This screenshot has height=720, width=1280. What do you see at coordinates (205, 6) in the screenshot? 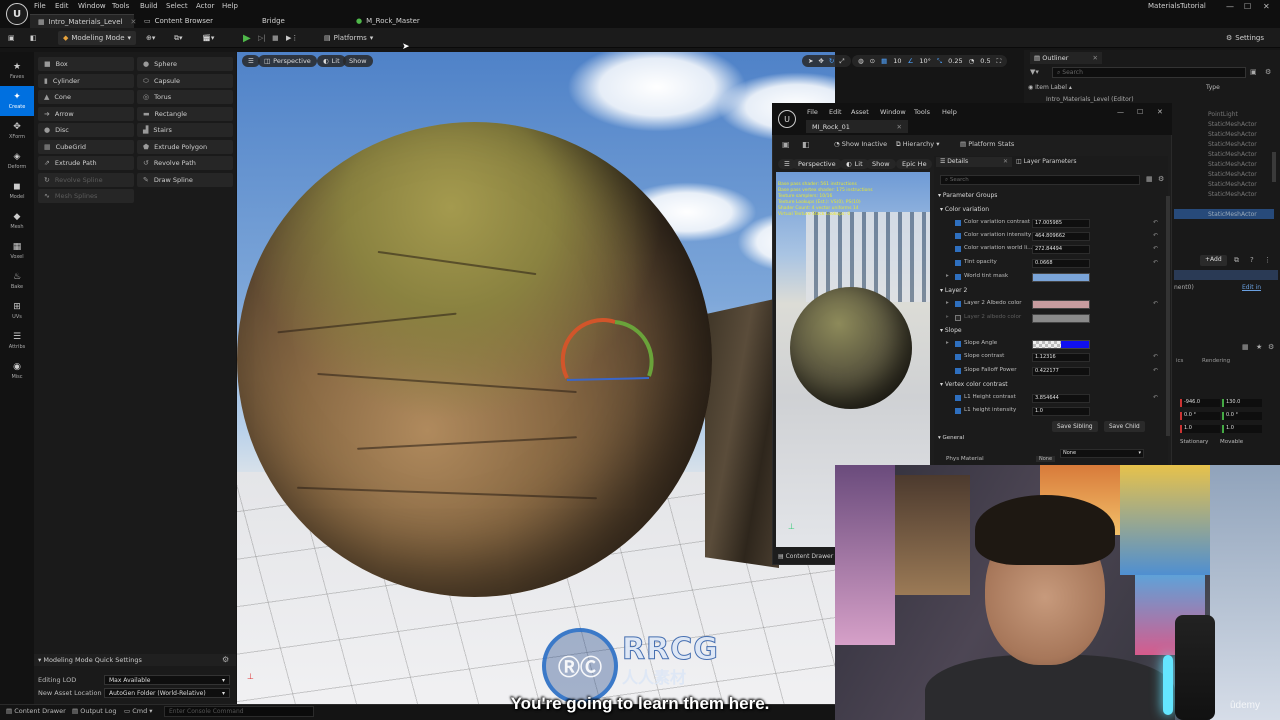
I see `menu-actor: Actor` at bounding box center [205, 6].